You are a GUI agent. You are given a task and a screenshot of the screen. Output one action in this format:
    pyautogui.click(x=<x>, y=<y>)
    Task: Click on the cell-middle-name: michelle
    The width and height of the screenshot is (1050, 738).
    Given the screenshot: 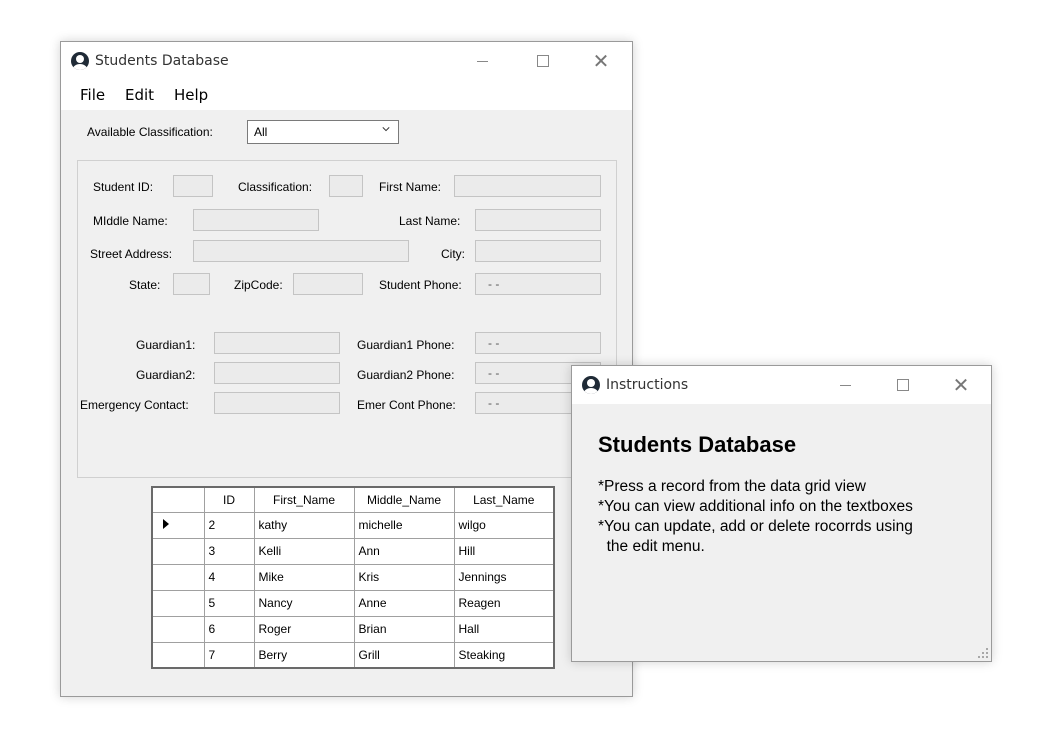 What is the action you would take?
    pyautogui.click(x=404, y=525)
    